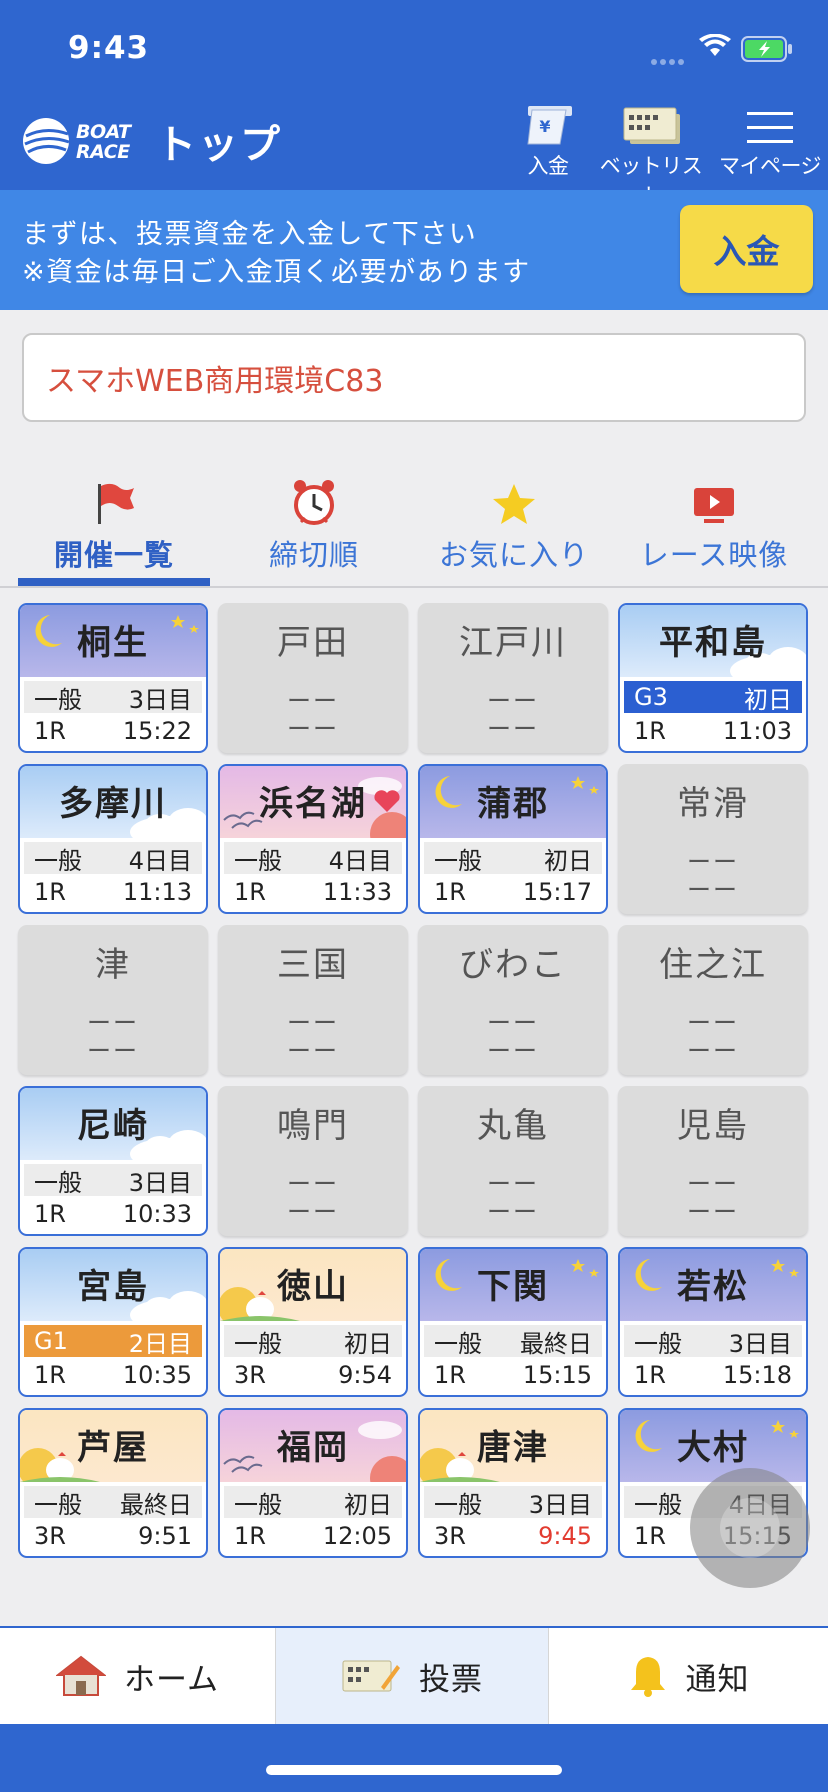 The width and height of the screenshot is (828, 1792). What do you see at coordinates (113, 731) in the screenshot?
I see `venue-race-time-row: 1R 15:22` at bounding box center [113, 731].